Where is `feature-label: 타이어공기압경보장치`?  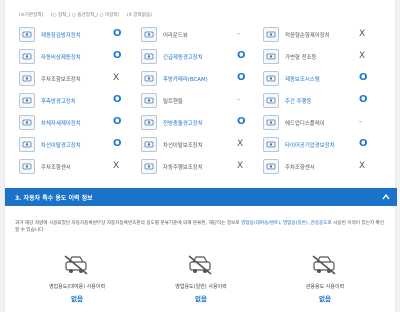
feature-label: 타이어공기압경보장치 is located at coordinates (310, 146).